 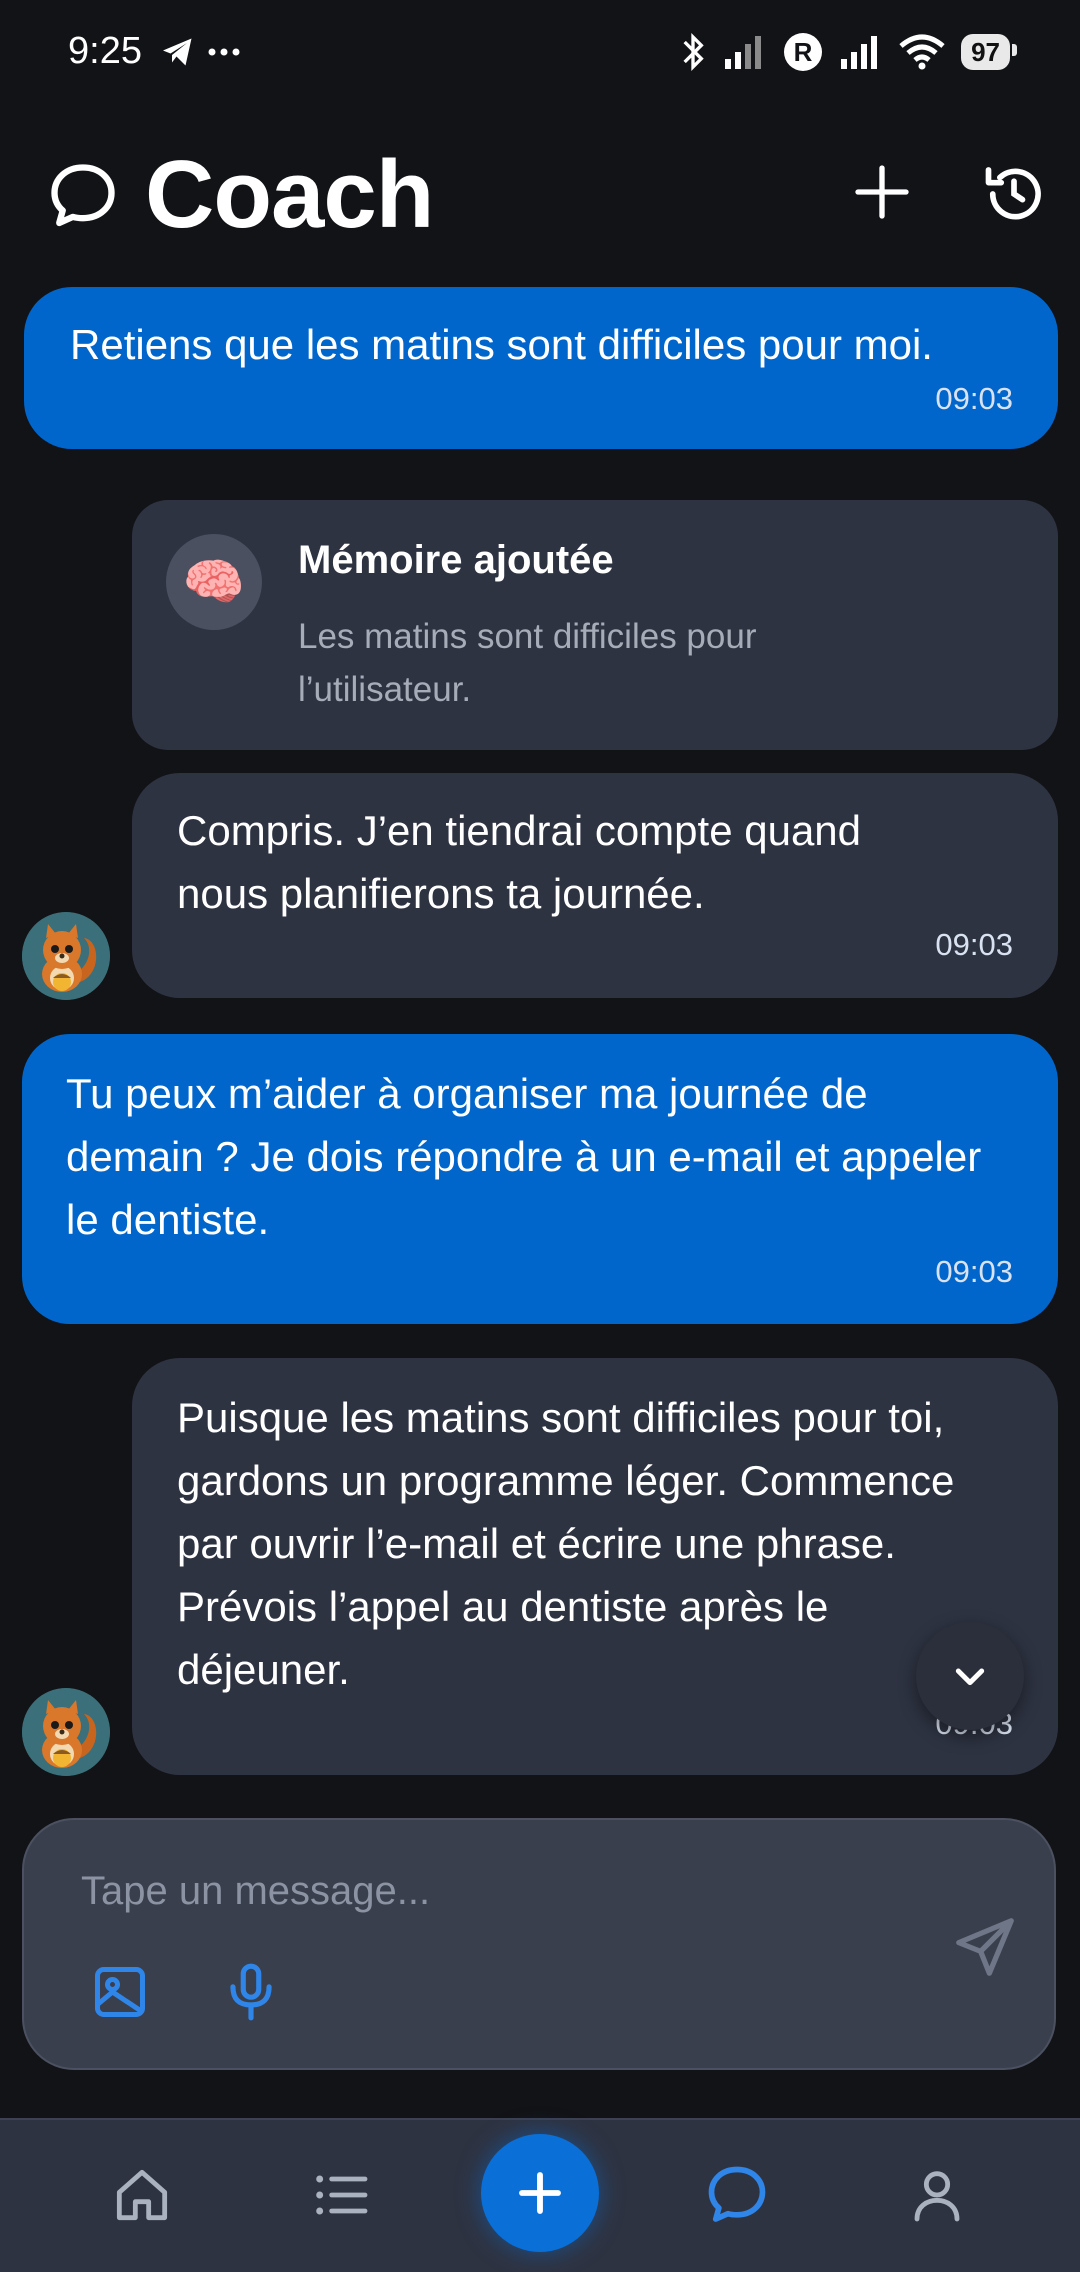 I want to click on svg-text: R, so click(x=803, y=52).